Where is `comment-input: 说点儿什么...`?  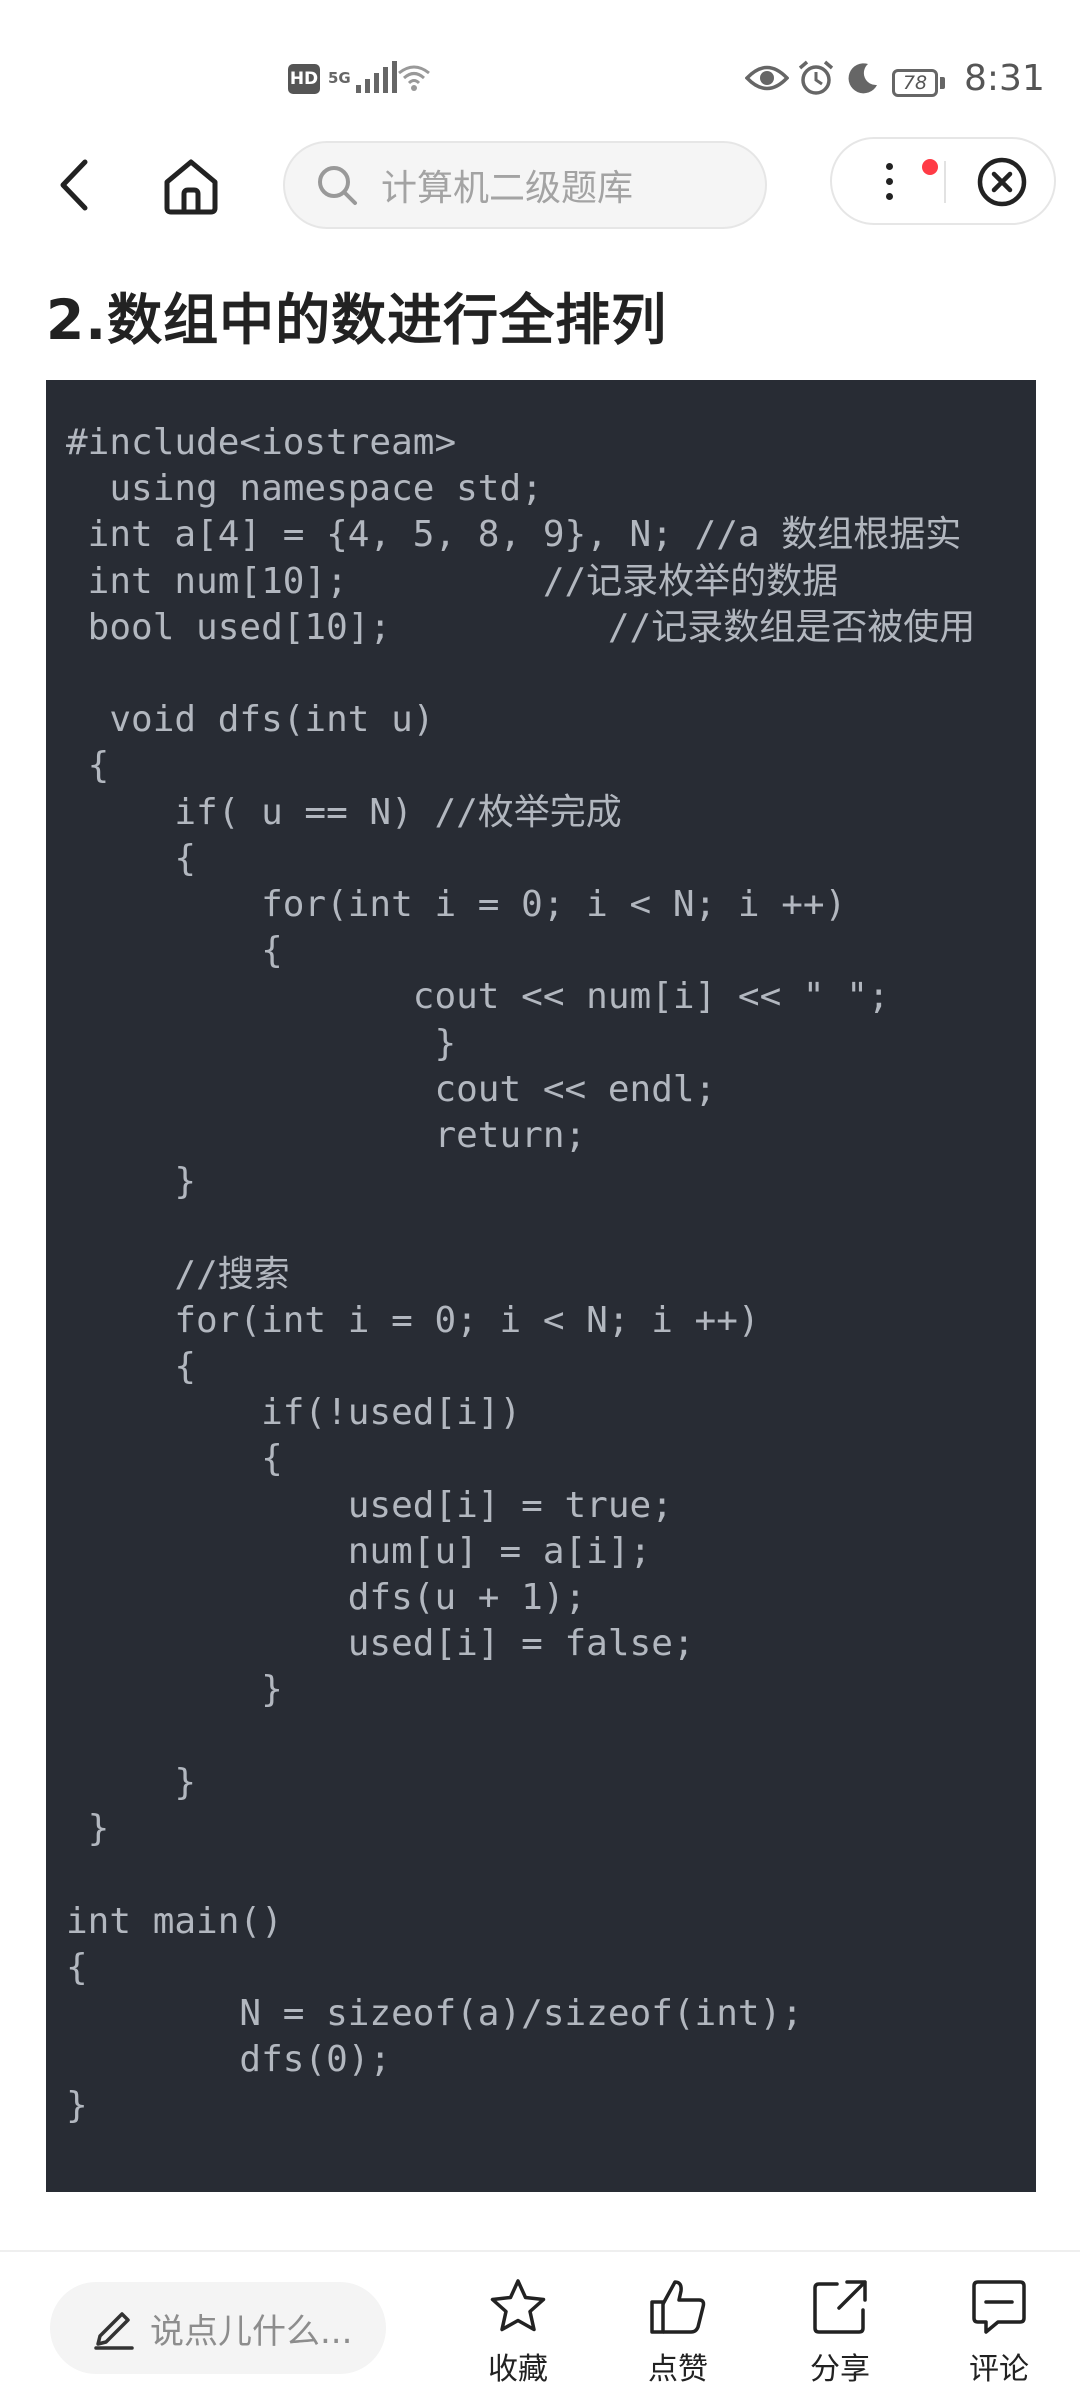
comment-input: 说点儿什么... is located at coordinates (218, 2328).